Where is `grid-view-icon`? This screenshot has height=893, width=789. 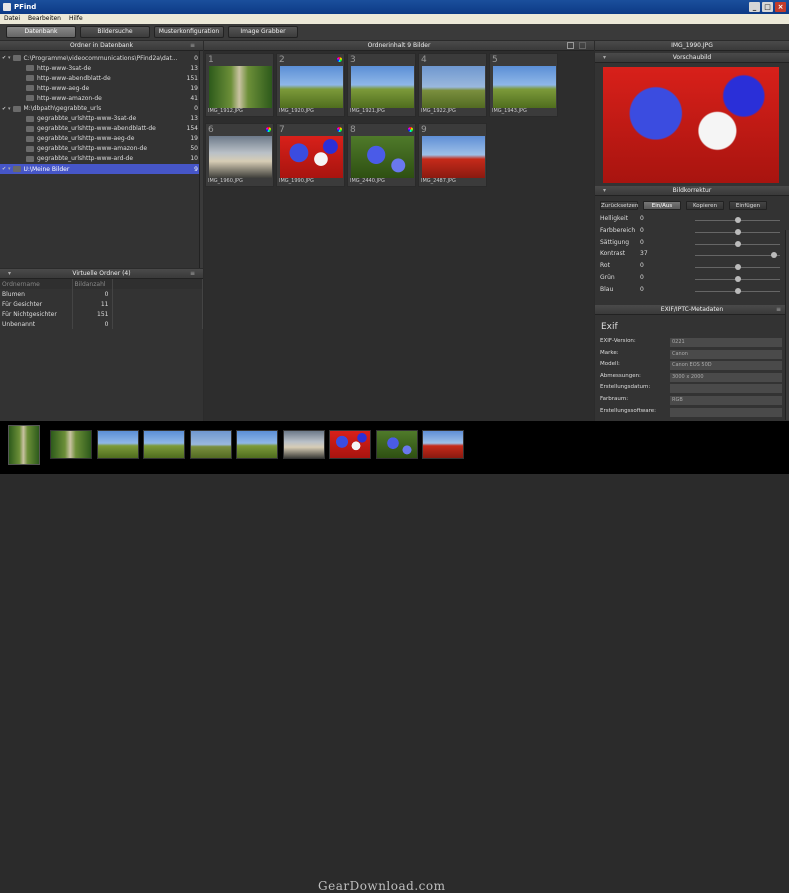
grid-view-icon is located at coordinates (570, 45).